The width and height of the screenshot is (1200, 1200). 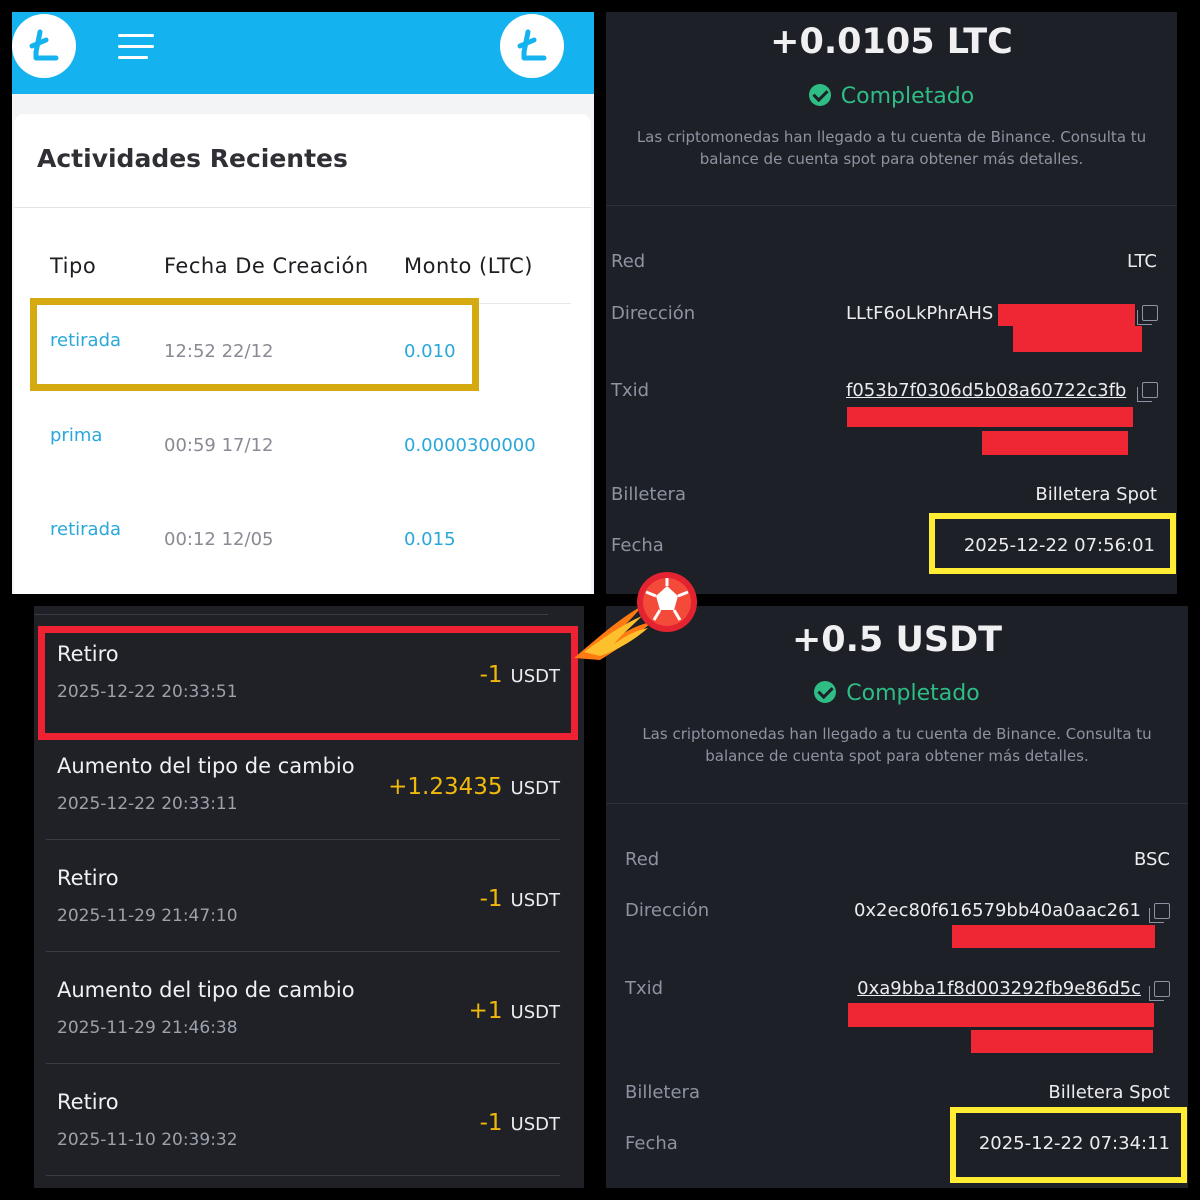 What do you see at coordinates (635, 616) in the screenshot?
I see `flaming-ball-icon` at bounding box center [635, 616].